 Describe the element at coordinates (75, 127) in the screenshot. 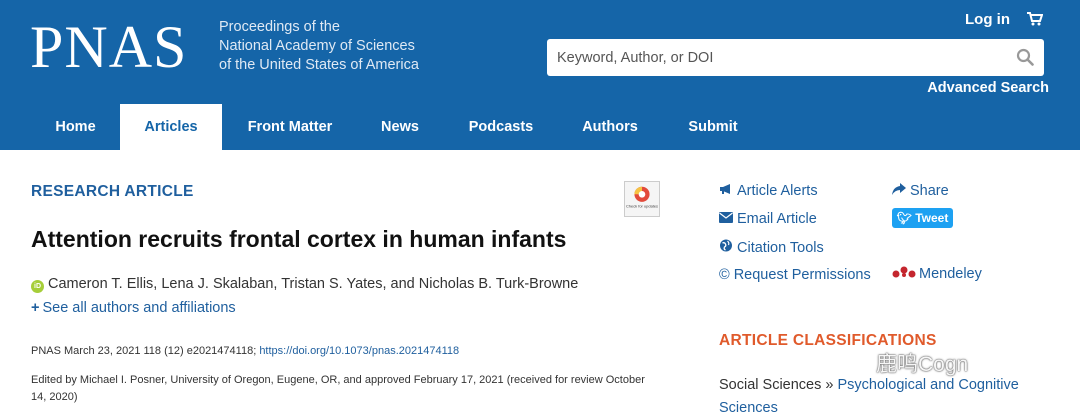

I see `nav-home: Home` at that location.